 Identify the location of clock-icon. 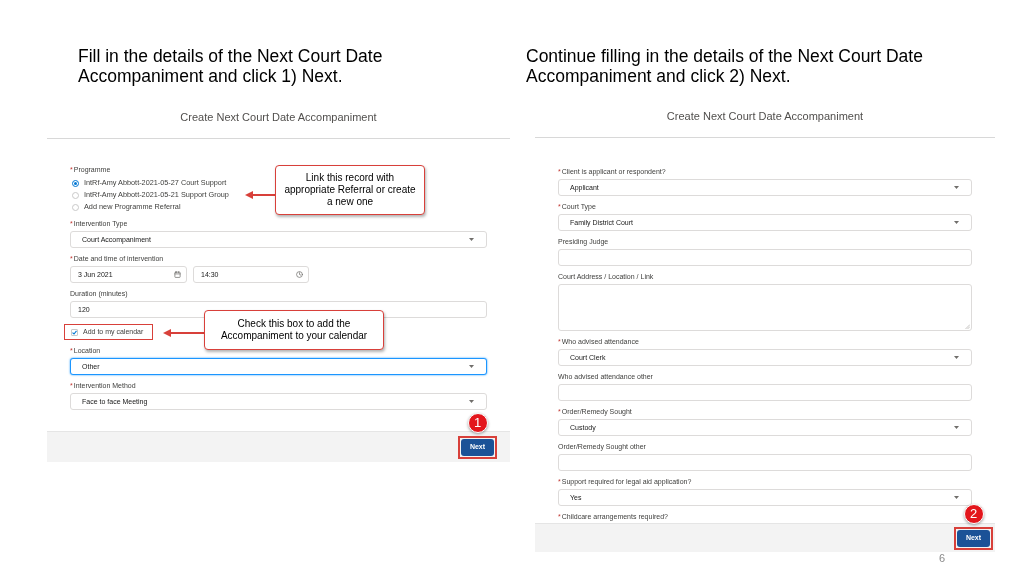
(299, 274).